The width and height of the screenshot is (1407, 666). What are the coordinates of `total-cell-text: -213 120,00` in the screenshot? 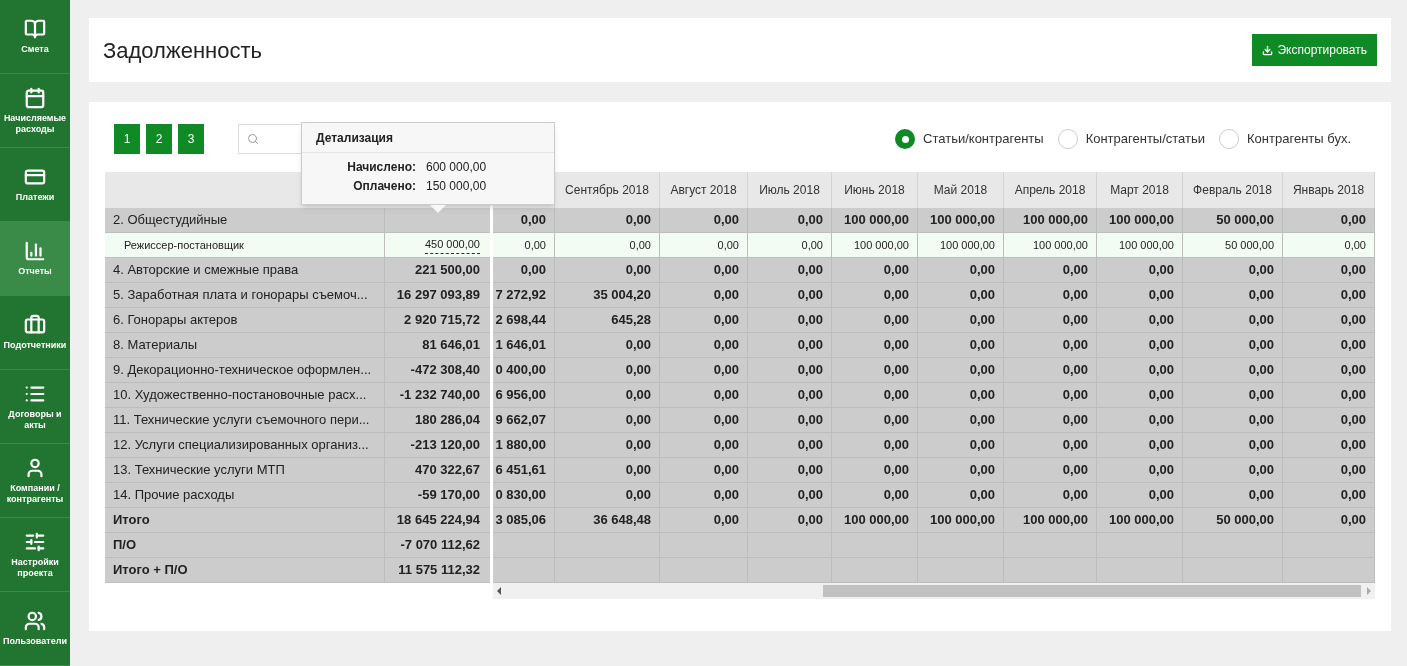 It's located at (445, 445).